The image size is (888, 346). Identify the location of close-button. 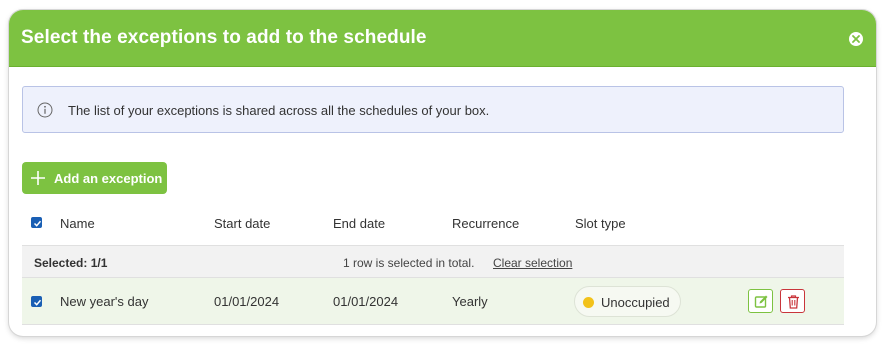
(856, 39).